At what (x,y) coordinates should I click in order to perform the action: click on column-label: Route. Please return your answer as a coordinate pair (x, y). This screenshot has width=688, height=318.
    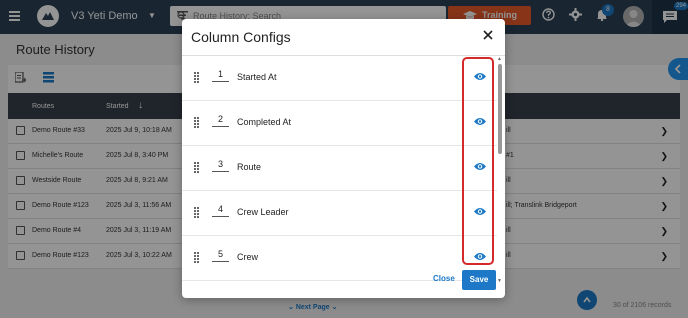
    Looking at the image, I should click on (249, 167).